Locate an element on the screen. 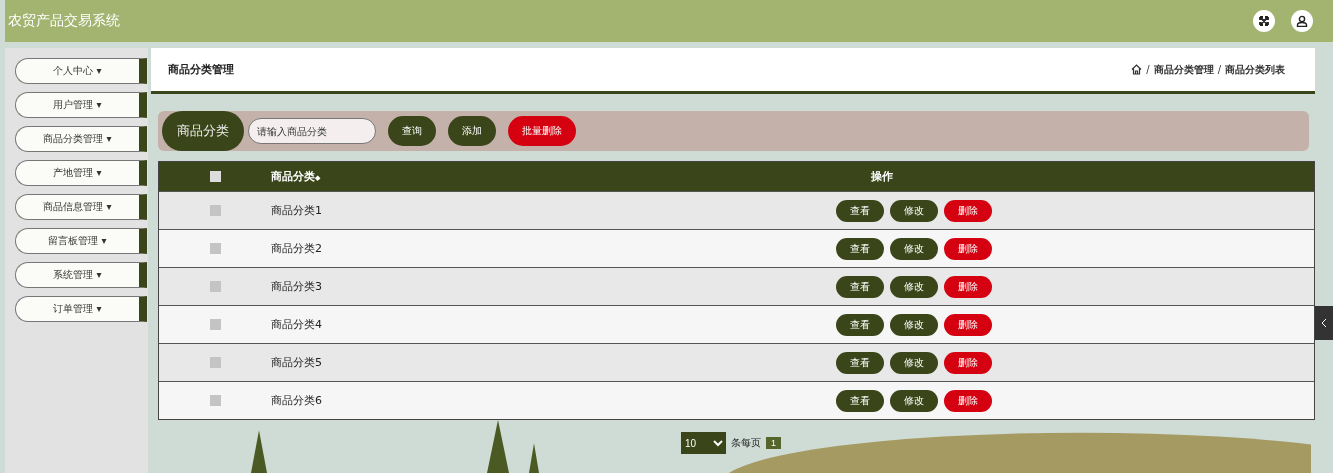  toolbar-button: 批量删除 is located at coordinates (542, 131).